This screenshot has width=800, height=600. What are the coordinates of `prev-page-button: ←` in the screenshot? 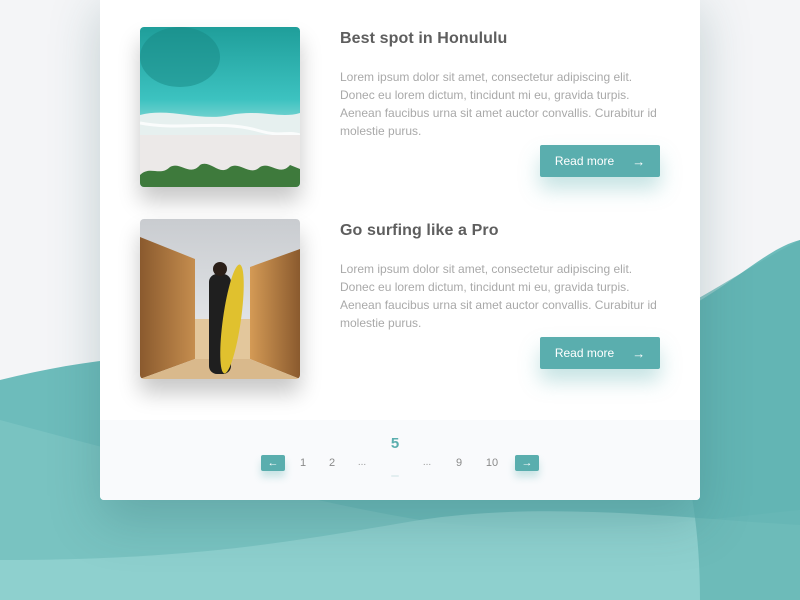 It's located at (273, 463).